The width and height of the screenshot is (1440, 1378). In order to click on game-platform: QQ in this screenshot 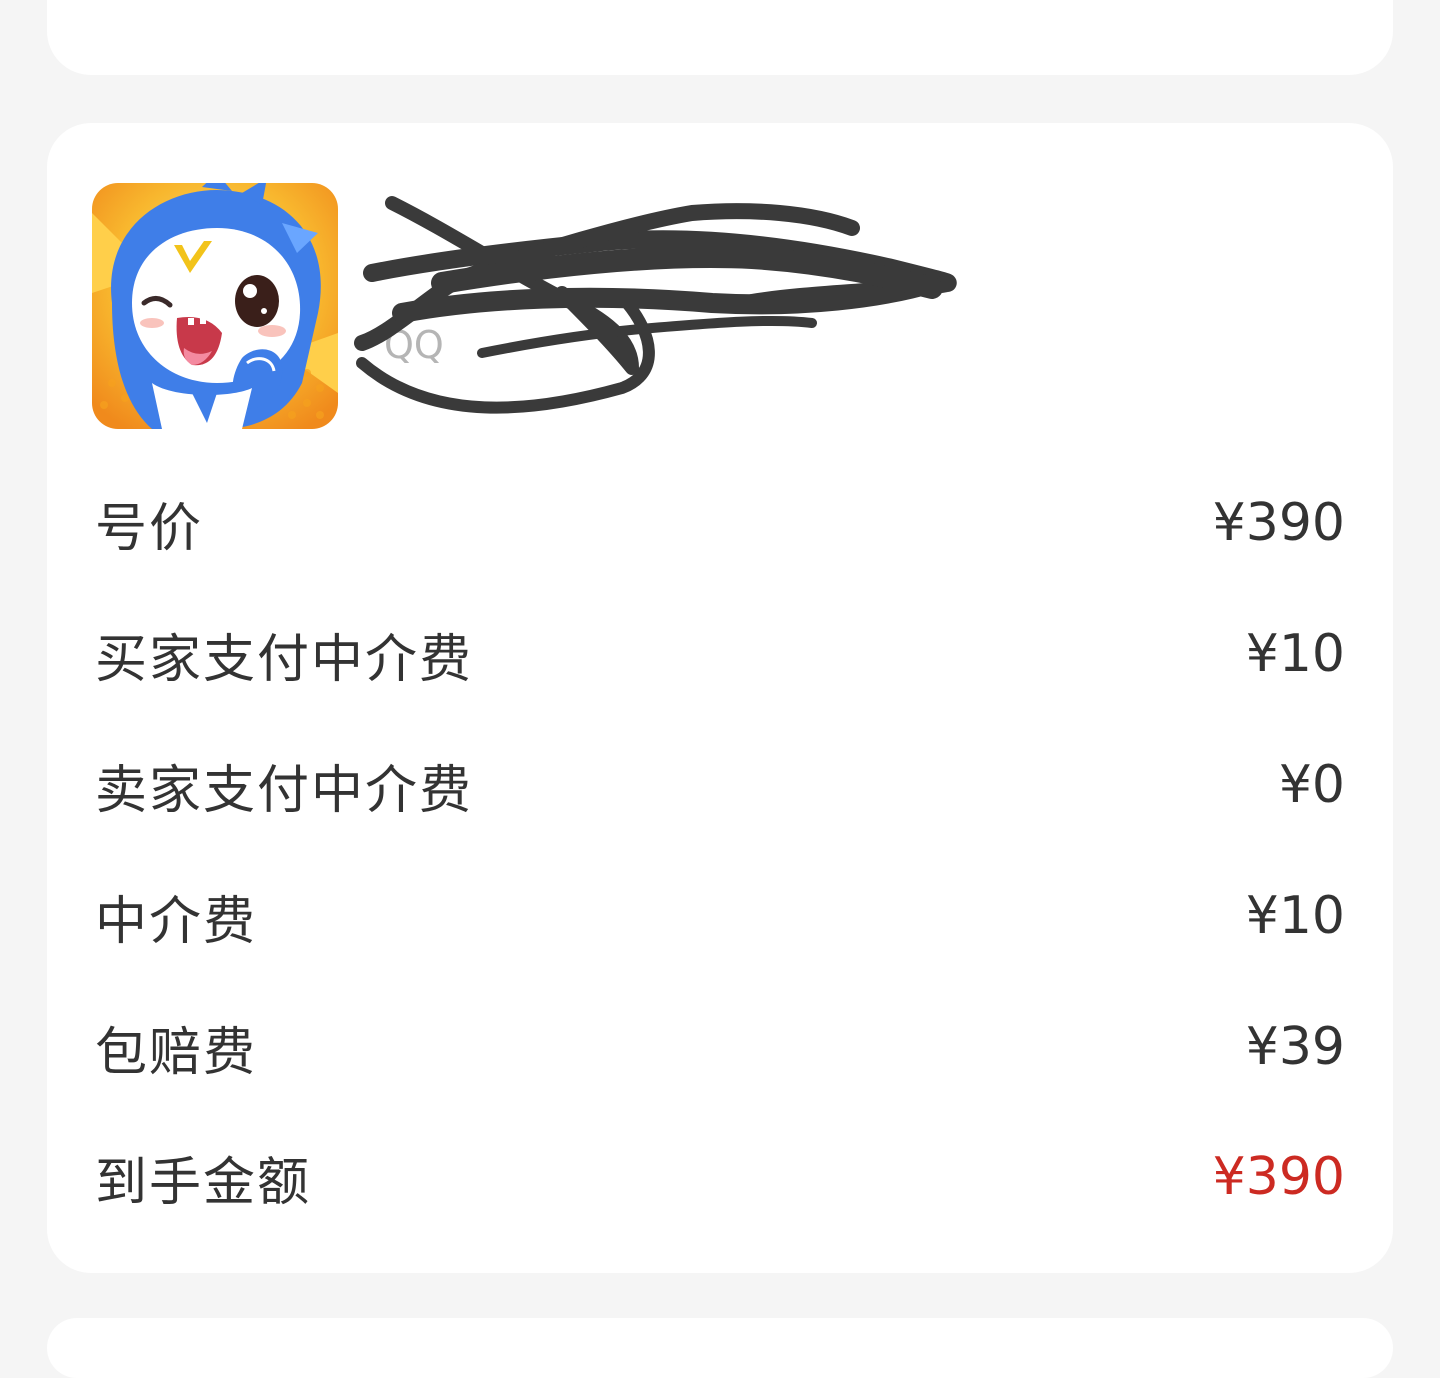, I will do `click(414, 345)`.